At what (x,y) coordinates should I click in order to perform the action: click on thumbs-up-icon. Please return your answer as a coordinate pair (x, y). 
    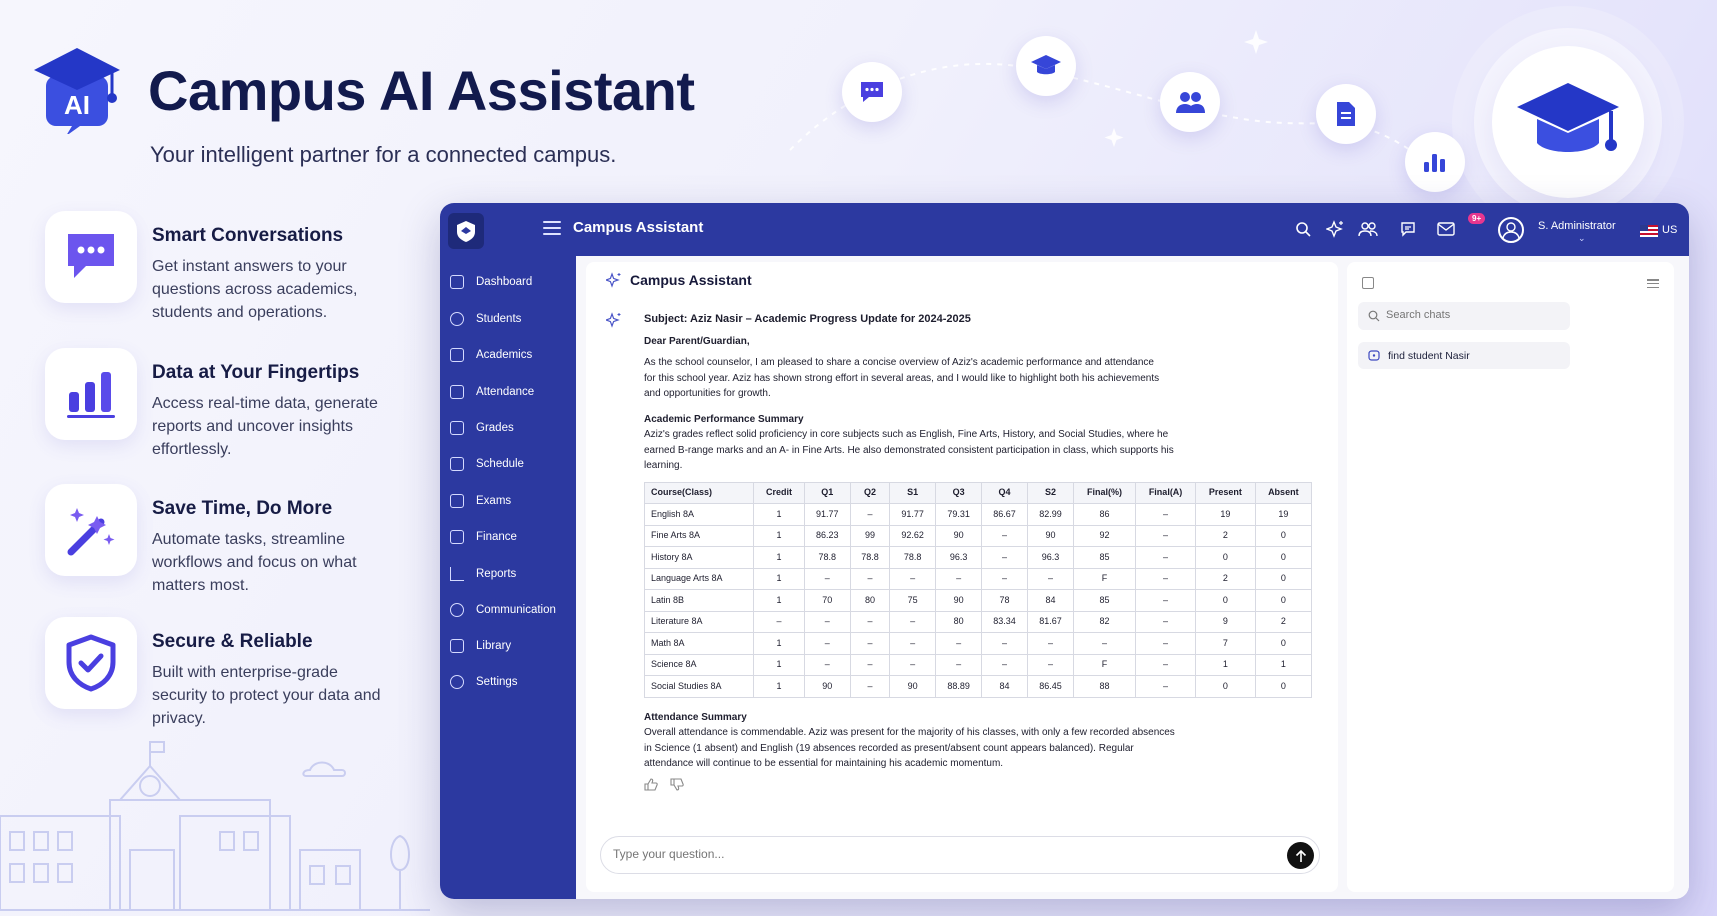
    Looking at the image, I should click on (651, 784).